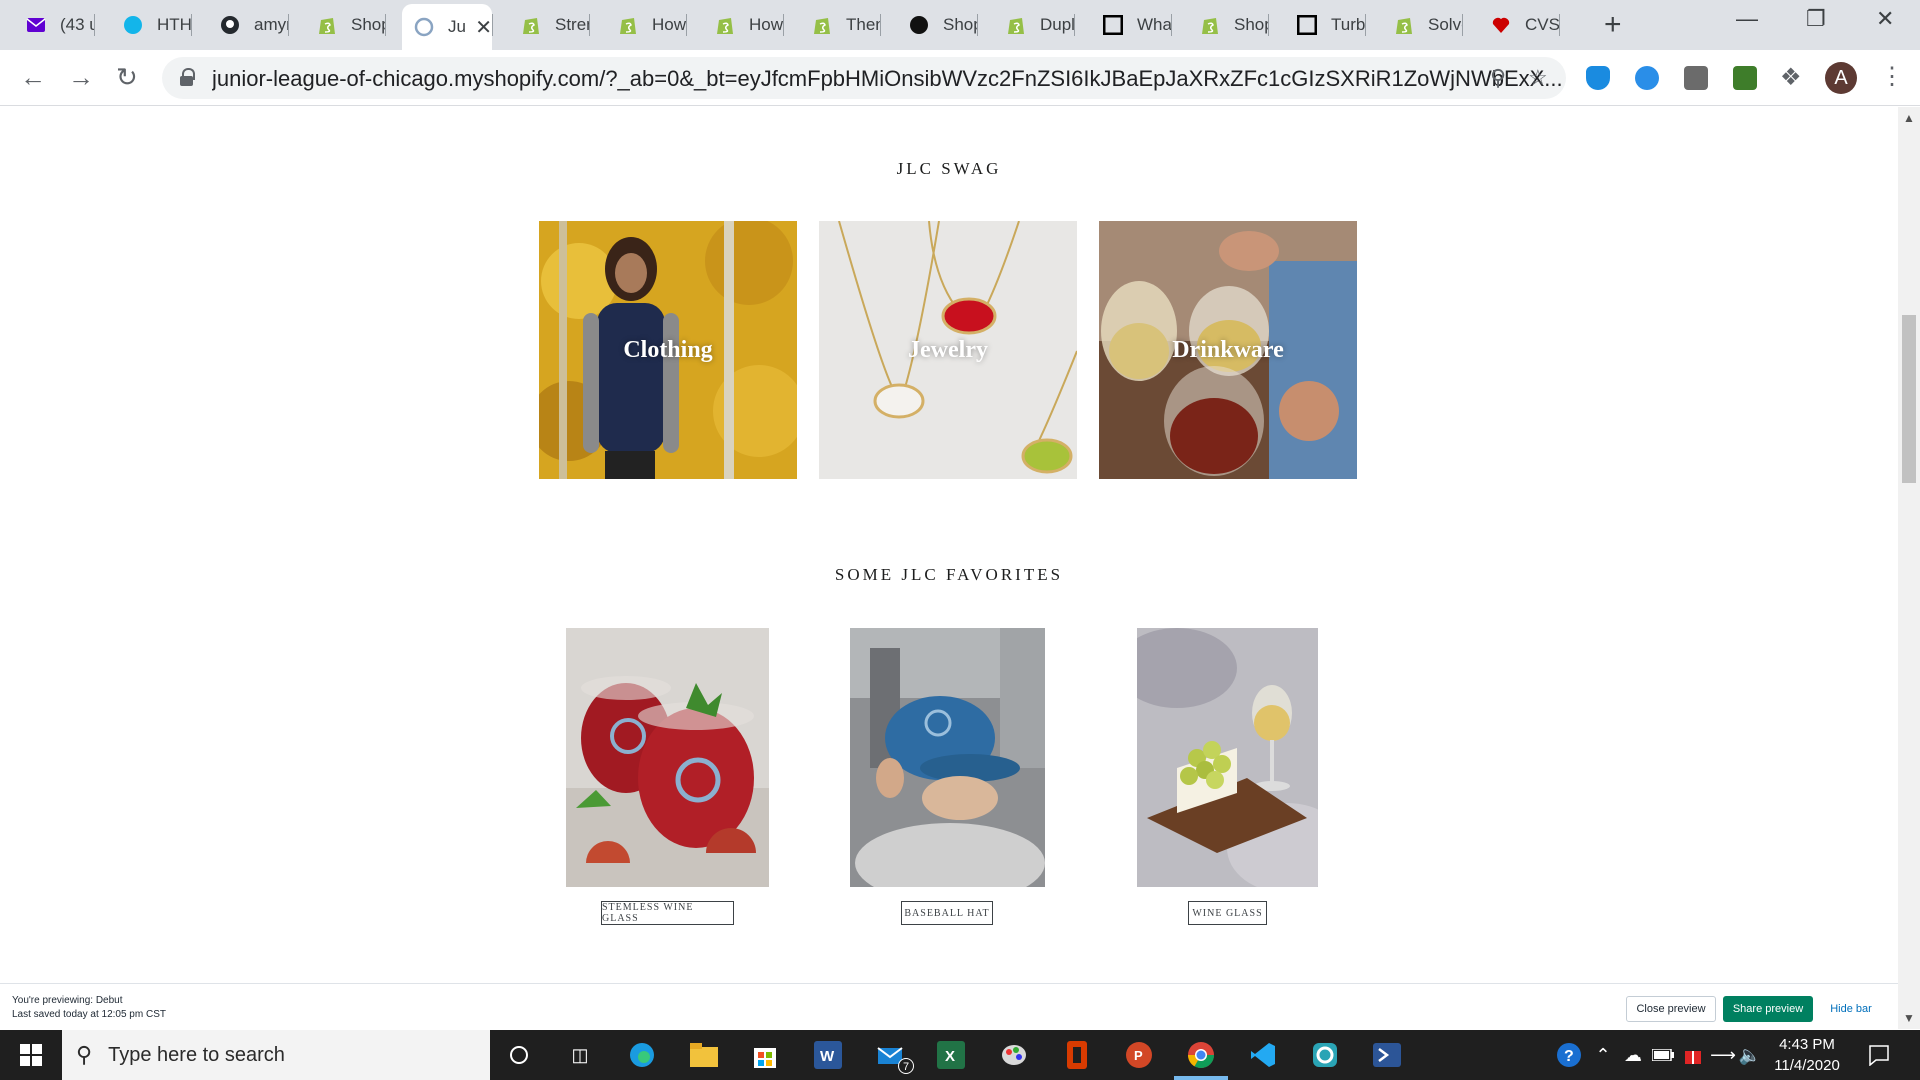  Describe the element at coordinates (187, 77) in the screenshot. I see `lock-icon` at that location.